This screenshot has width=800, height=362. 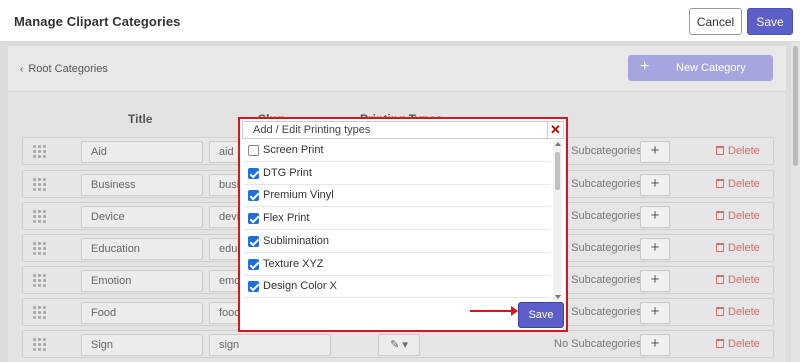 What do you see at coordinates (97, 21) in the screenshot?
I see `page-title: Manage Clipart Categories` at bounding box center [97, 21].